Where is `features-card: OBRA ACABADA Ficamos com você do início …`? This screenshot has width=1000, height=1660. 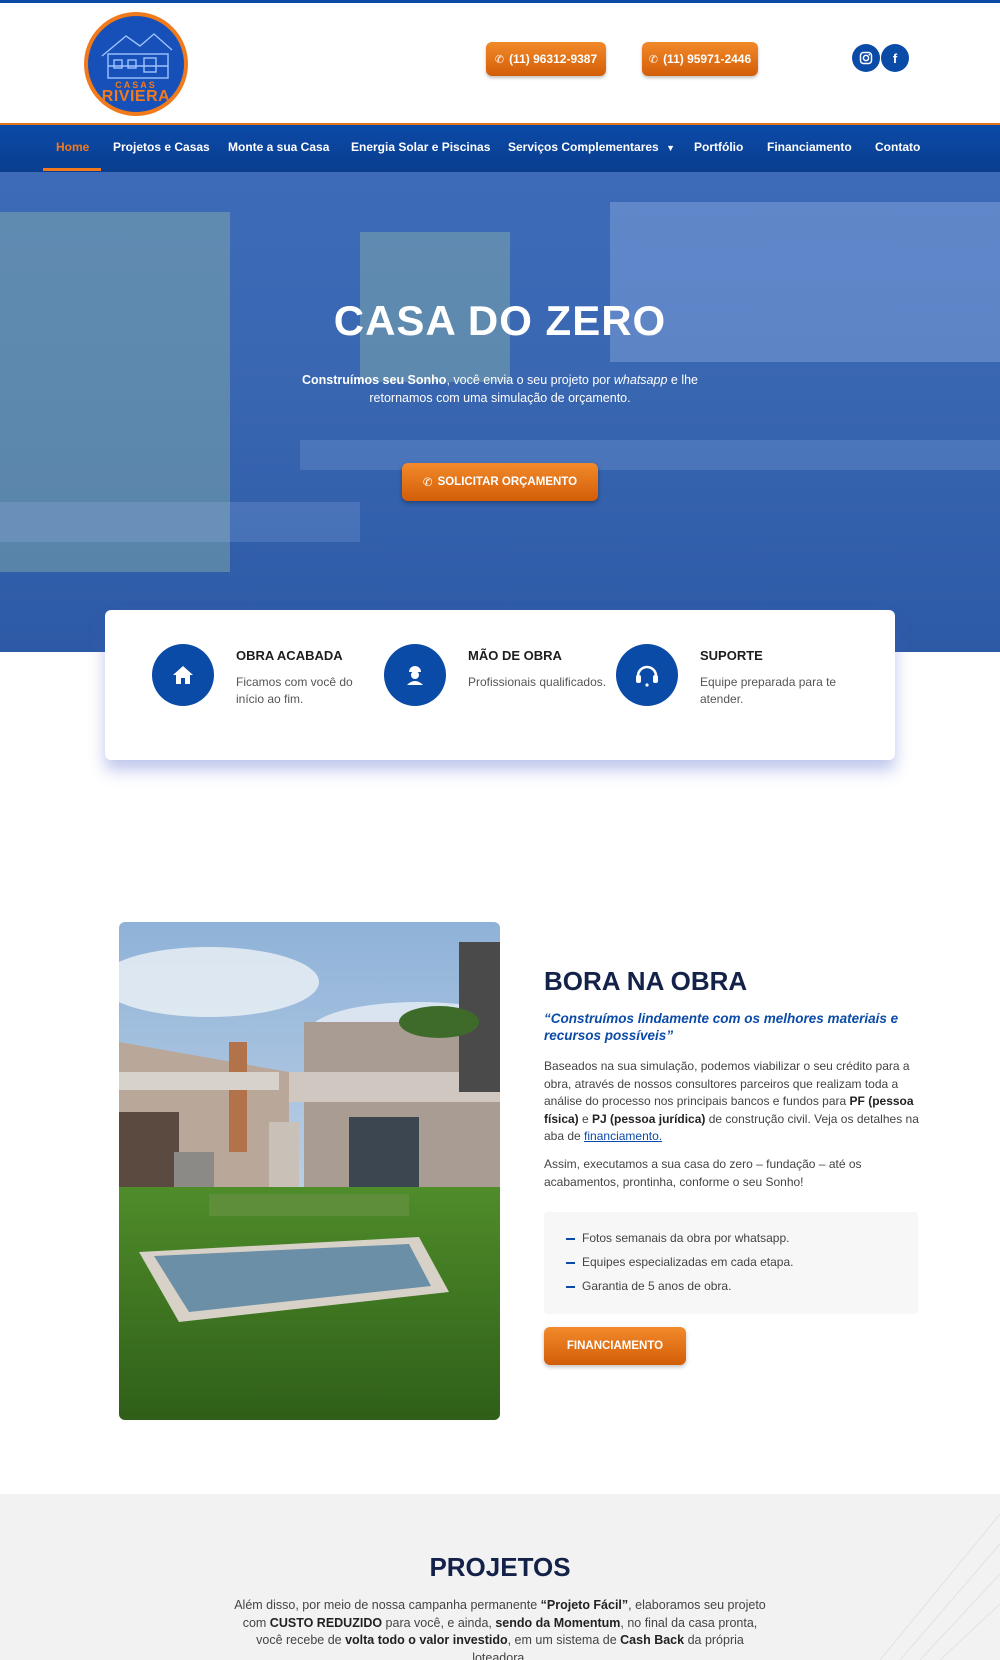
features-card: OBRA ACABADA Ficamos com você do início … is located at coordinates (500, 685).